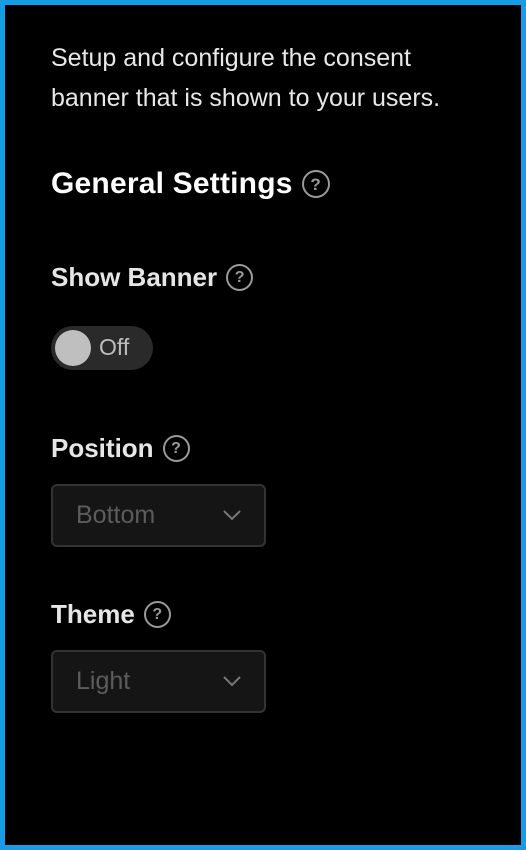  What do you see at coordinates (271, 277) in the screenshot?
I see `show-banner-label: Show Banner ?` at bounding box center [271, 277].